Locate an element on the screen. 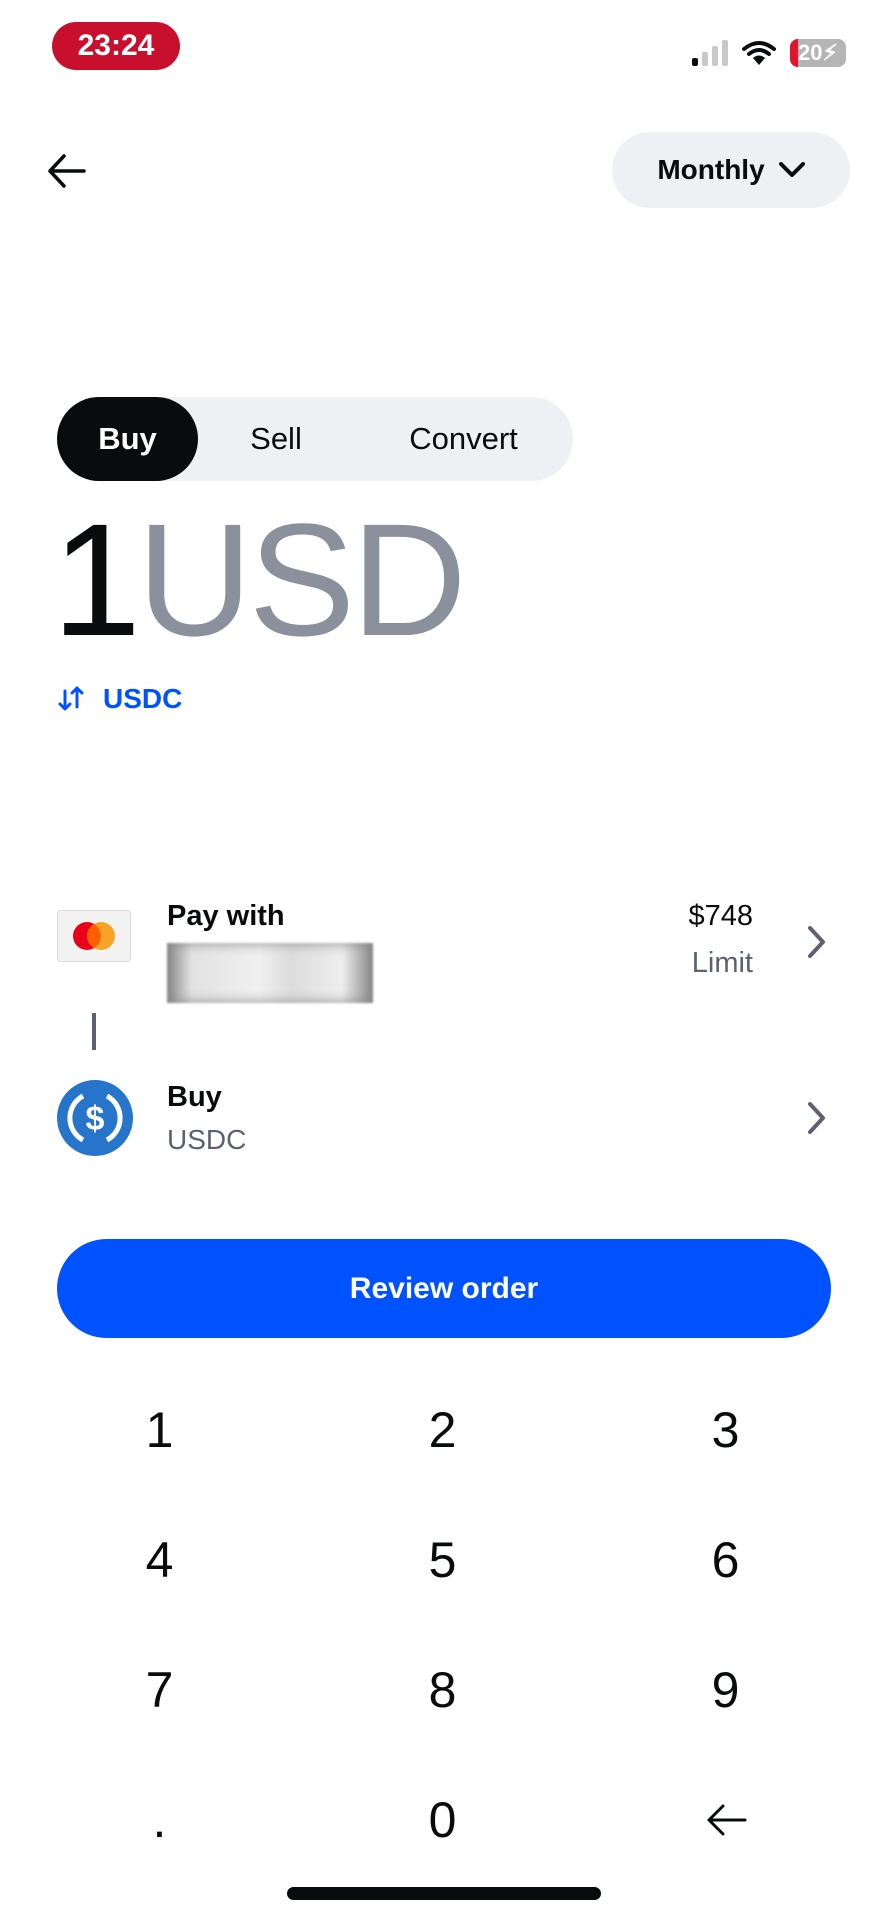 The width and height of the screenshot is (886, 1920). home-indicator is located at coordinates (444, 1893).